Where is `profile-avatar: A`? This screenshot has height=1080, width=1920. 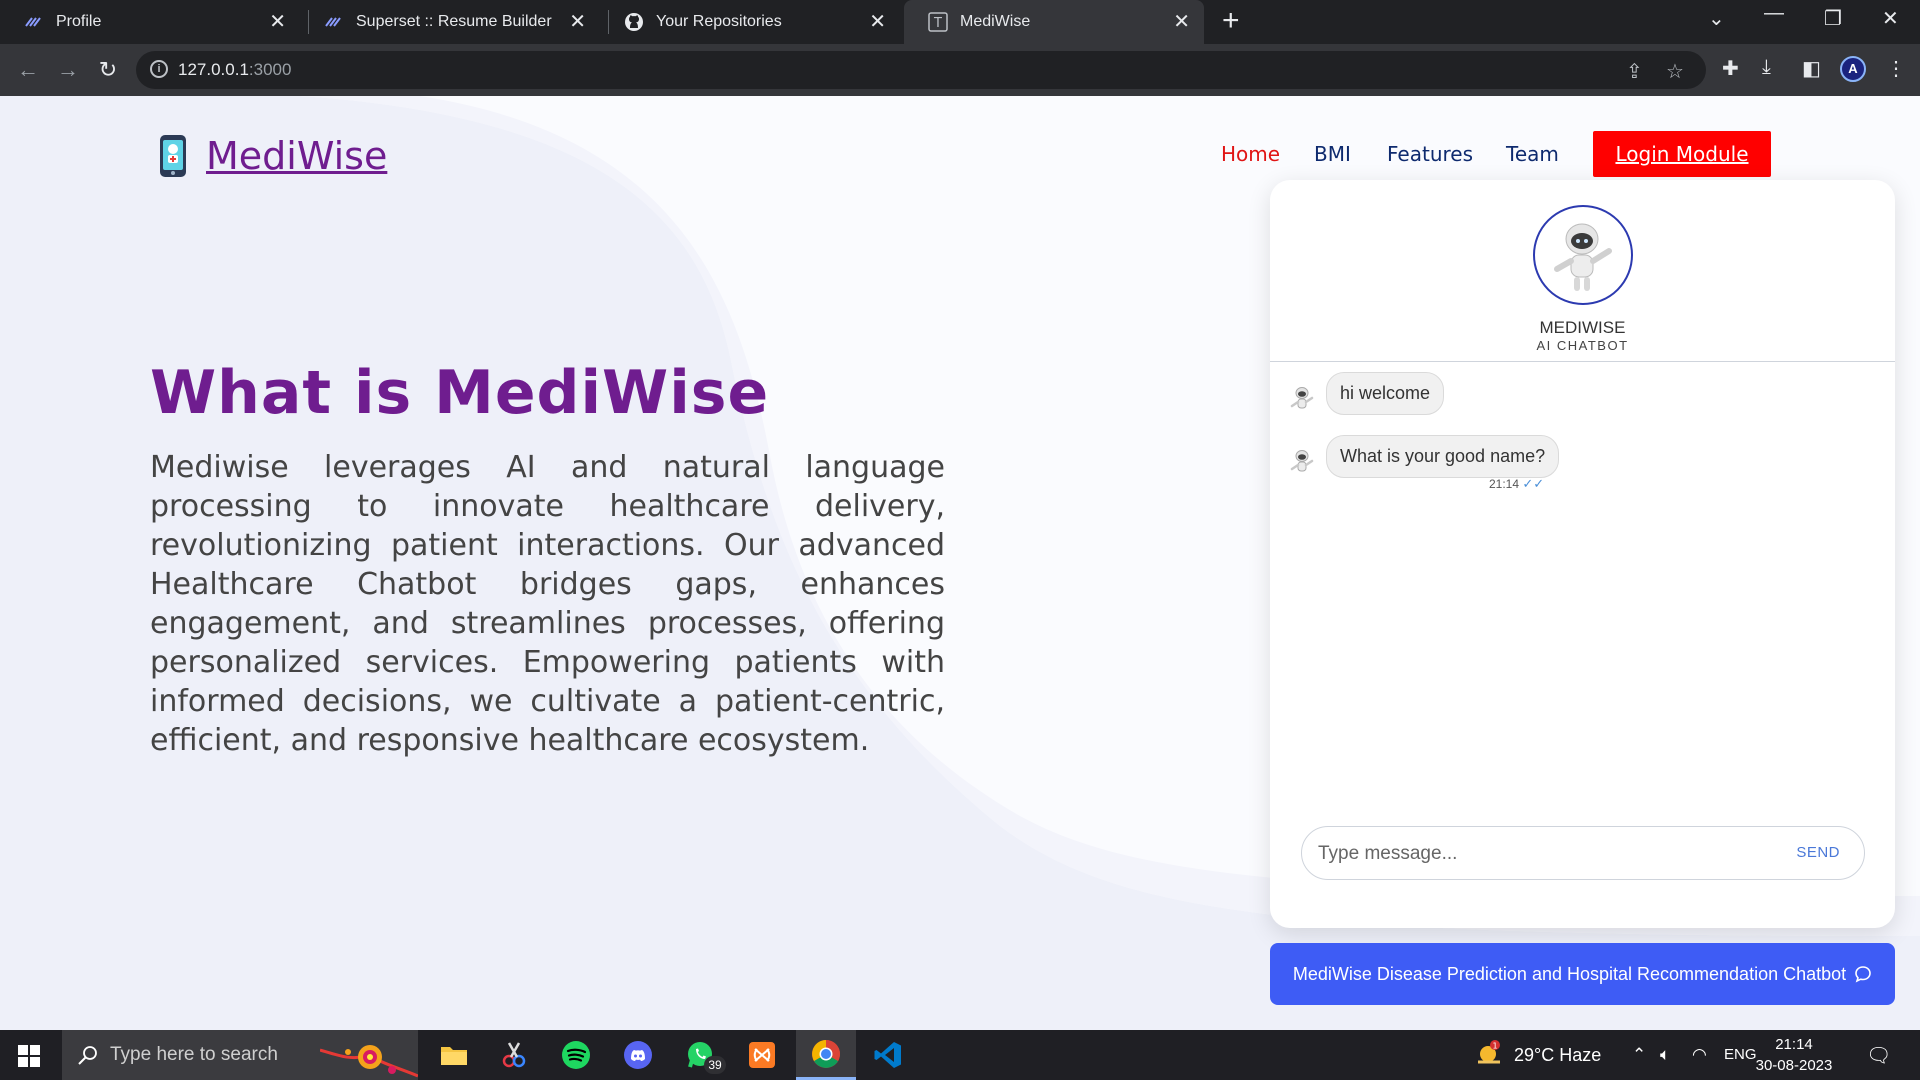 profile-avatar: A is located at coordinates (1853, 69).